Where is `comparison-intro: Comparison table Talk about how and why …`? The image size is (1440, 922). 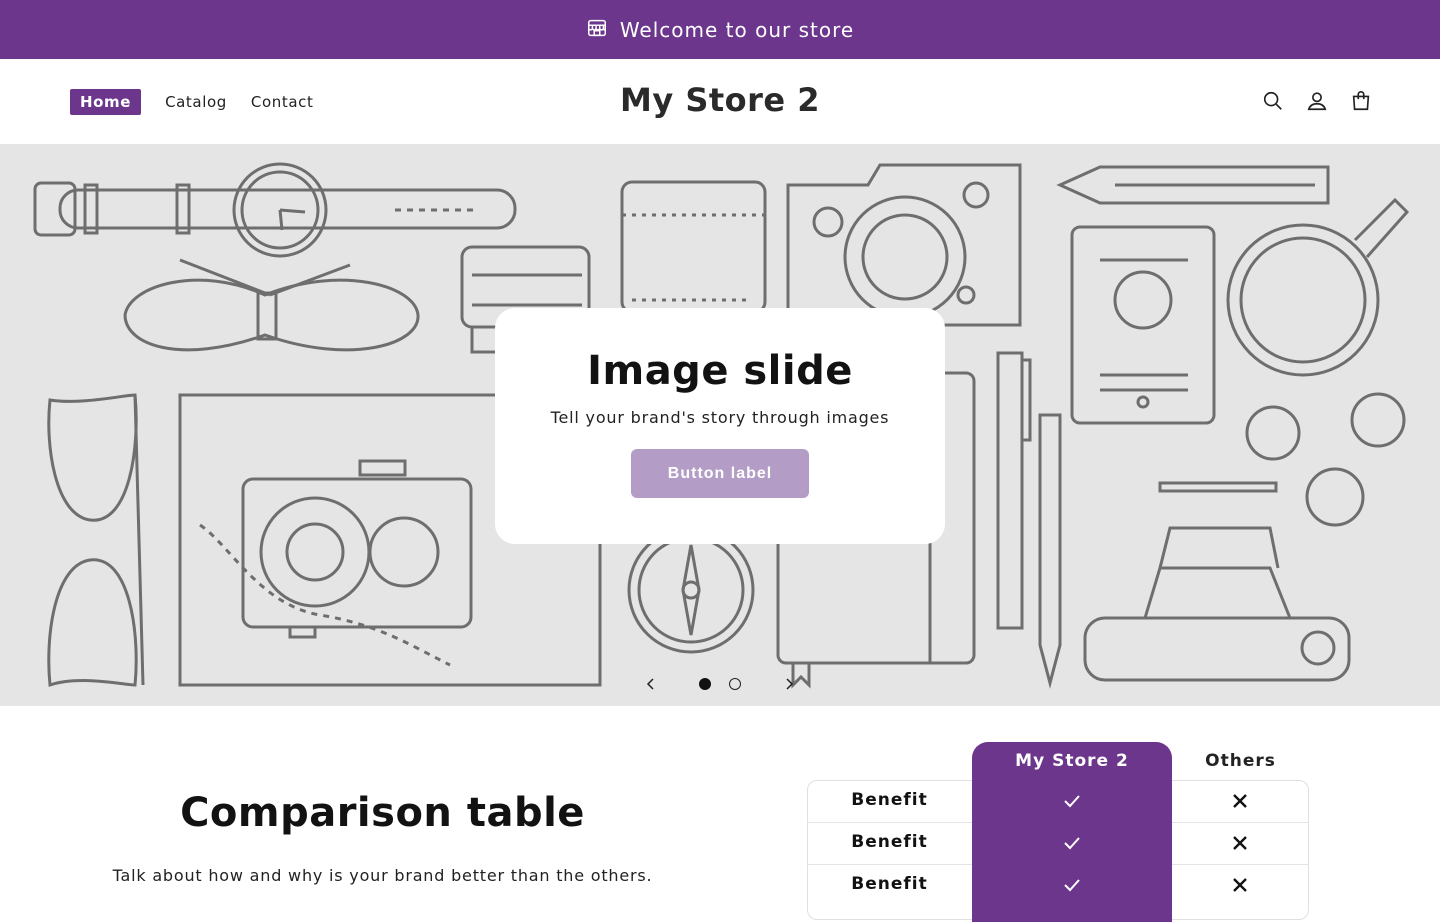 comparison-intro: Comparison table Talk about how and why … is located at coordinates (382, 837).